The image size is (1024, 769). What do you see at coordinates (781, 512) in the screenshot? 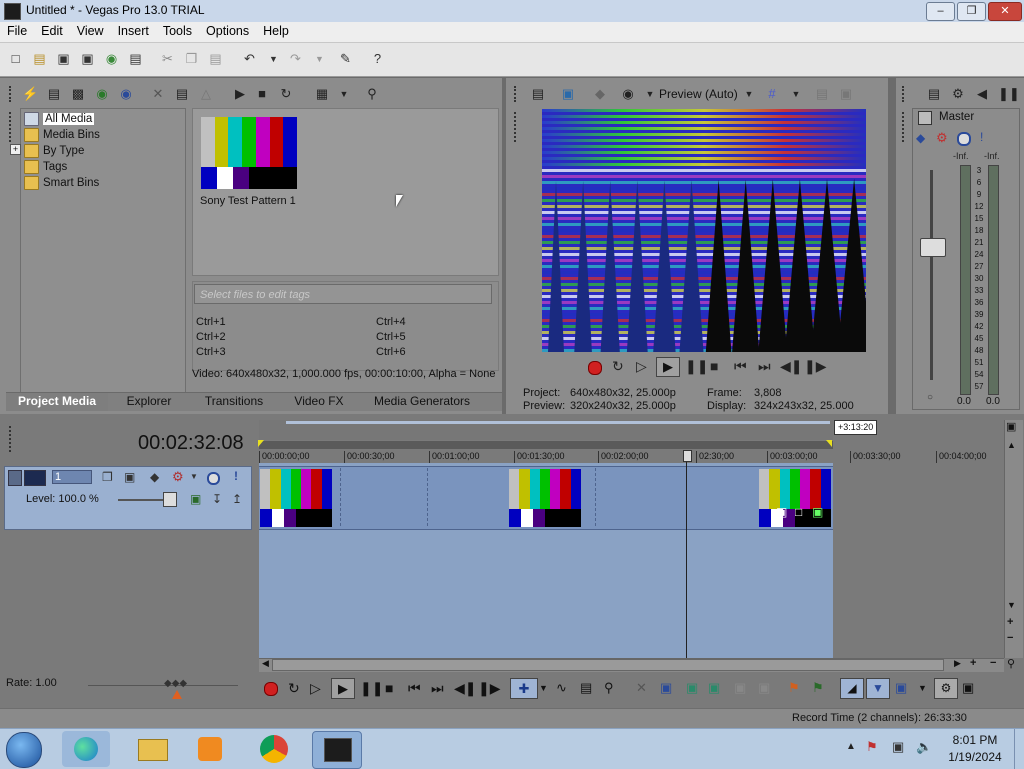
I see `event-pan-crop-icon: ▣` at bounding box center [781, 512].